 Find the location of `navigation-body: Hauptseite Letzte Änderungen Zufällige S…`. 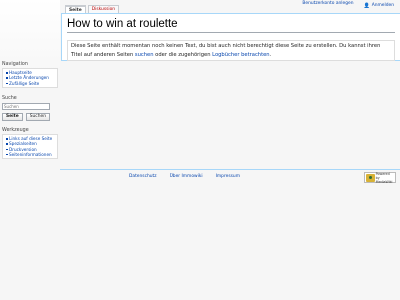

navigation-body: Hauptseite Letzte Änderungen Zufällige S… is located at coordinates (30, 78).